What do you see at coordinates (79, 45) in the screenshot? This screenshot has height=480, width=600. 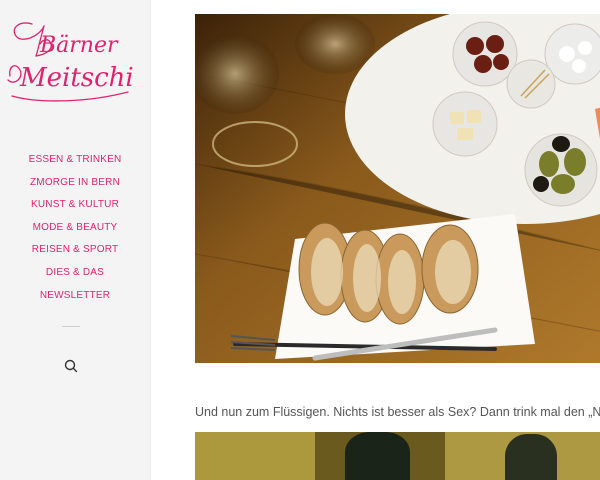 I see `logo-line1: Bärner` at bounding box center [79, 45].